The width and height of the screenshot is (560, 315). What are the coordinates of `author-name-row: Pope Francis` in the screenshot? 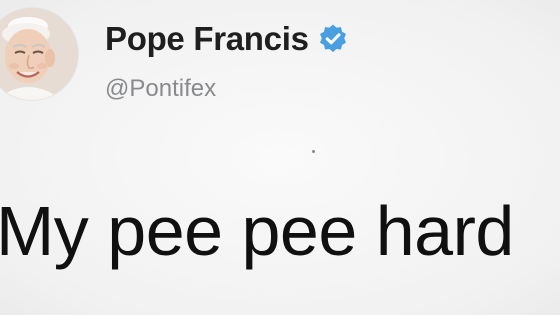 It's located at (227, 39).